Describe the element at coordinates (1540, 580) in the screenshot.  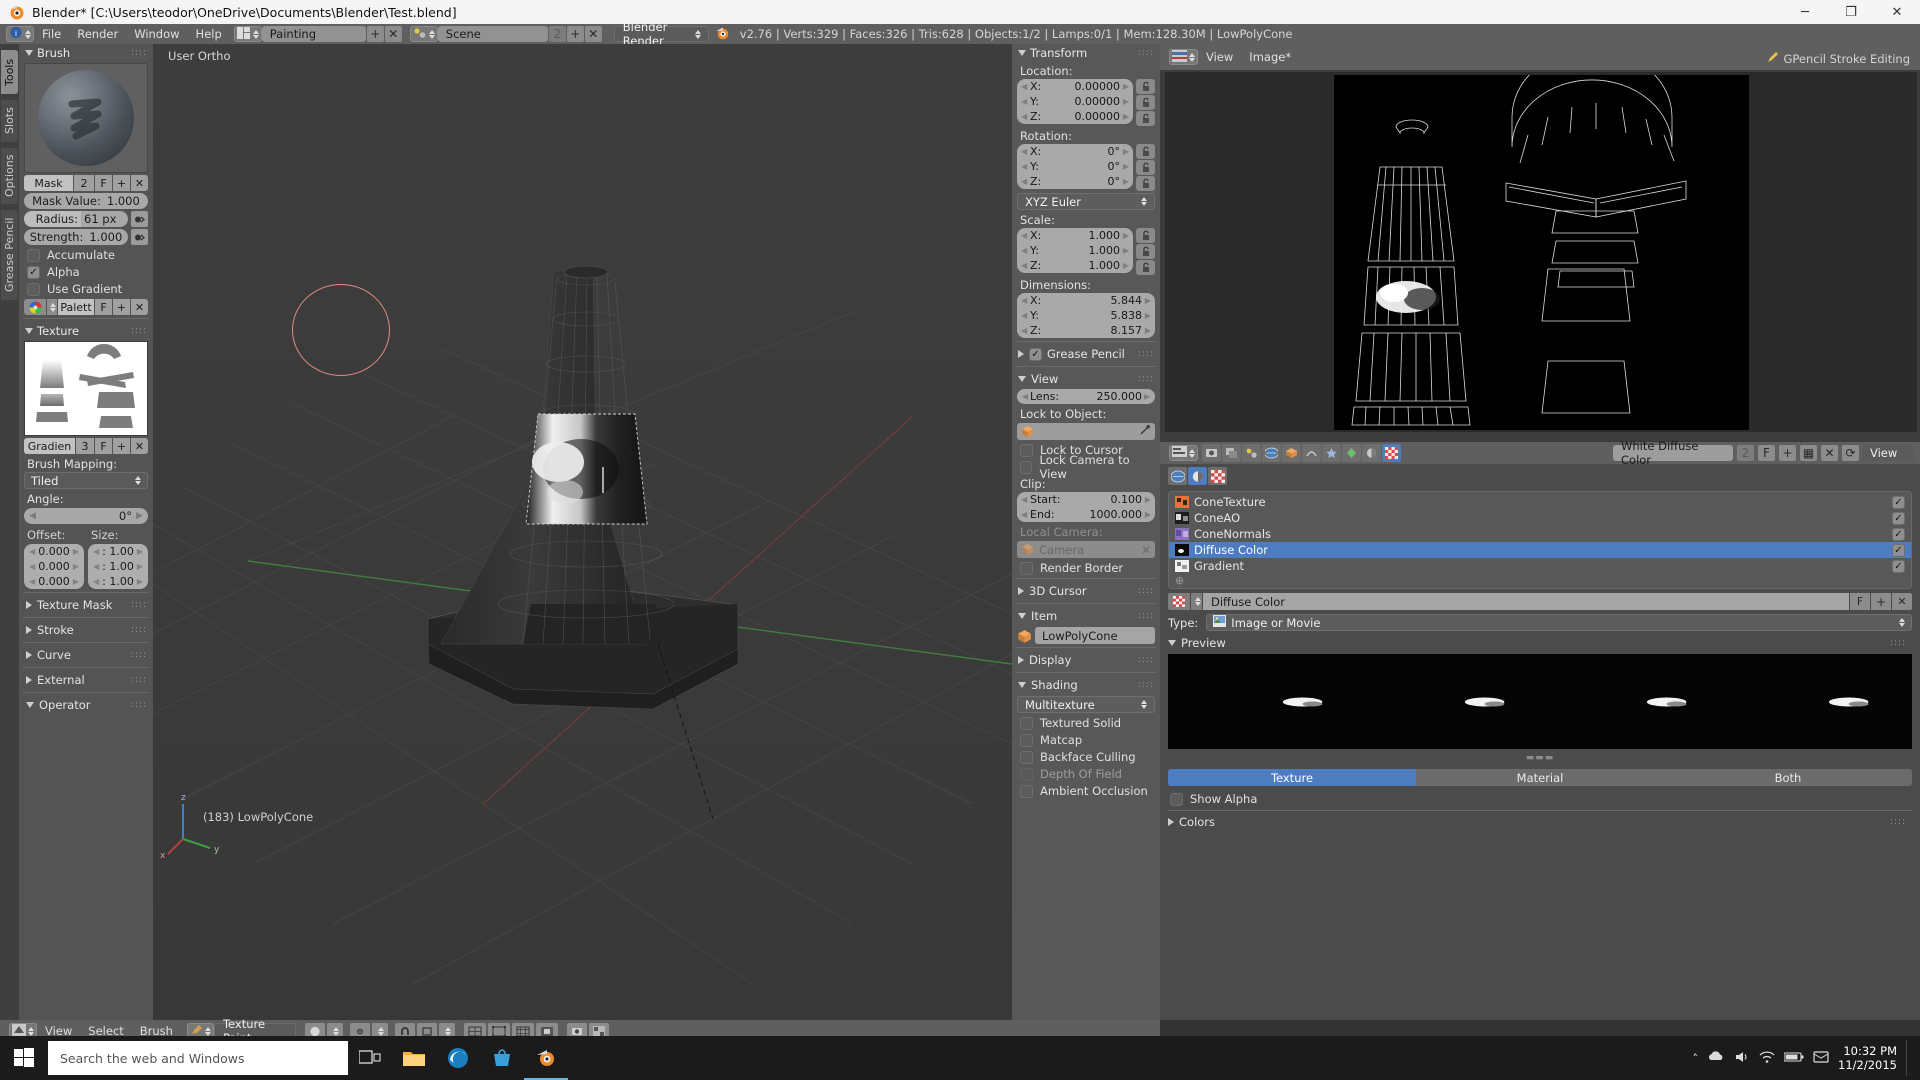
I see `add-texture-slot-row: ⊕` at that location.